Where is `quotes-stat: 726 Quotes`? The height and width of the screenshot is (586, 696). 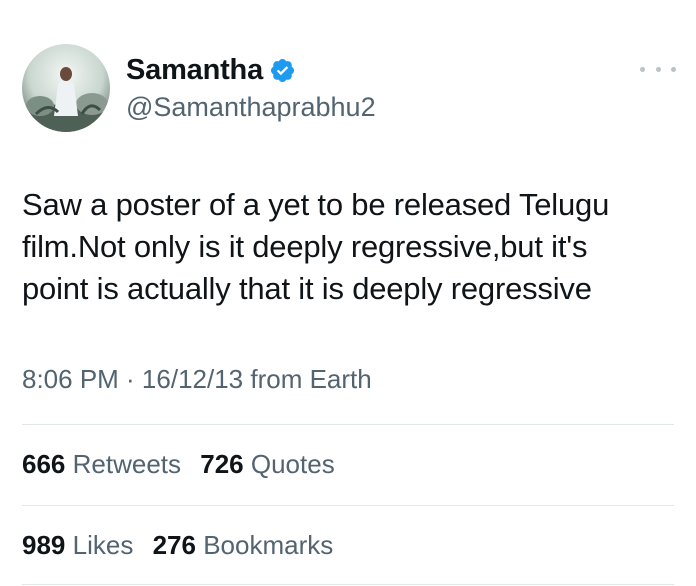 quotes-stat: 726 Quotes is located at coordinates (267, 464).